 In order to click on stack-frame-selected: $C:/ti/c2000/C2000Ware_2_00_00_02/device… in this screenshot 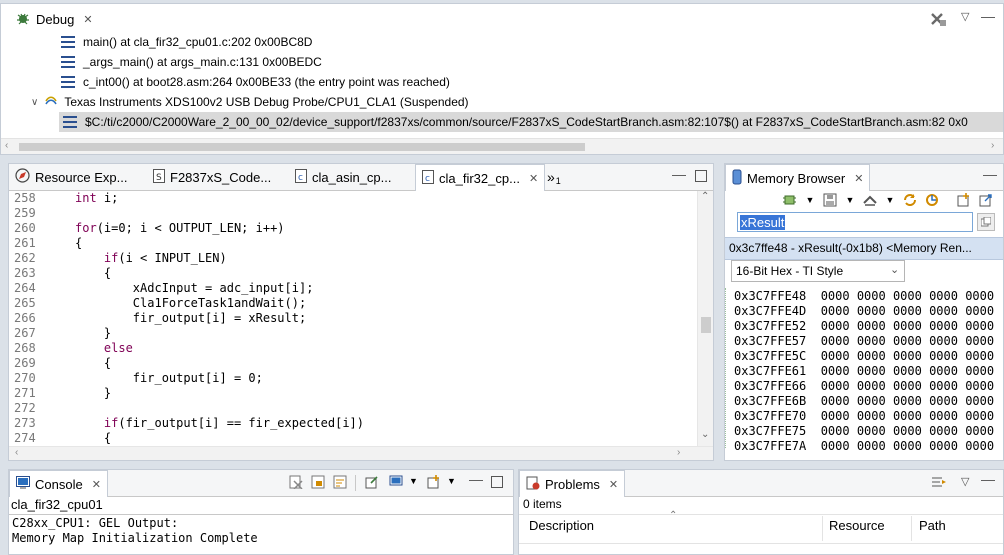, I will do `click(531, 122)`.